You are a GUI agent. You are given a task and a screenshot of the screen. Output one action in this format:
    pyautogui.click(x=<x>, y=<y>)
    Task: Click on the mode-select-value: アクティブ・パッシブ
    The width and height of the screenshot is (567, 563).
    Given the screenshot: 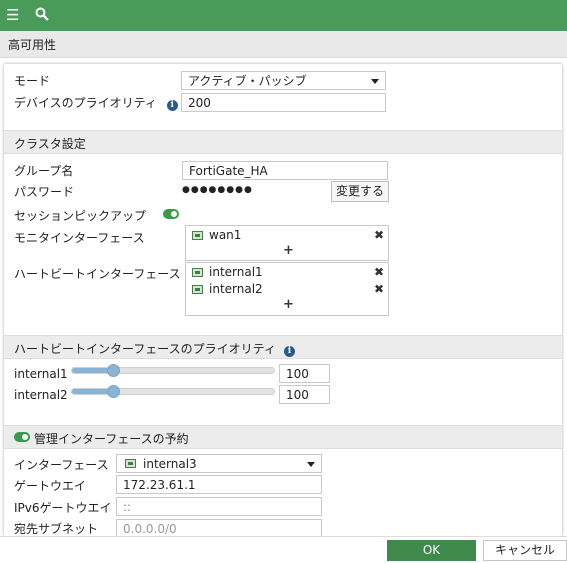 What is the action you would take?
    pyautogui.click(x=247, y=81)
    